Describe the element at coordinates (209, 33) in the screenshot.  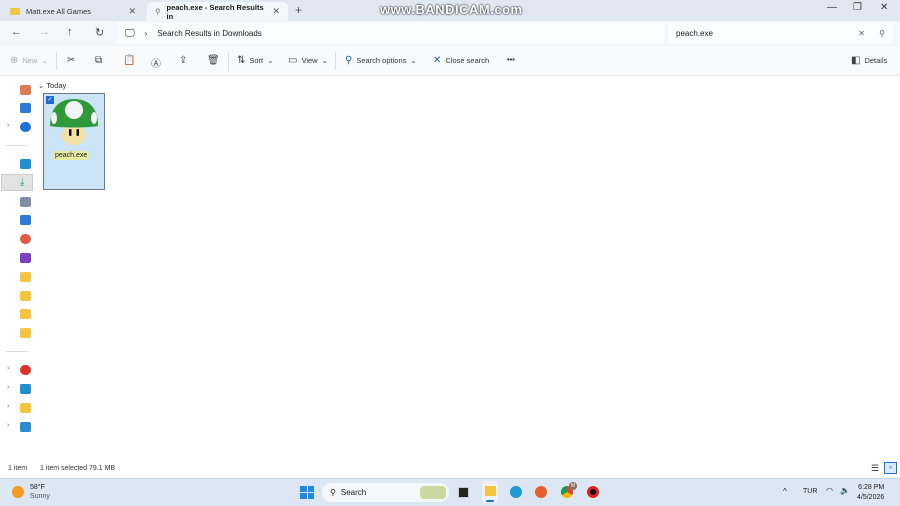
I see `breadcrumb: Search Results in Downloads` at that location.